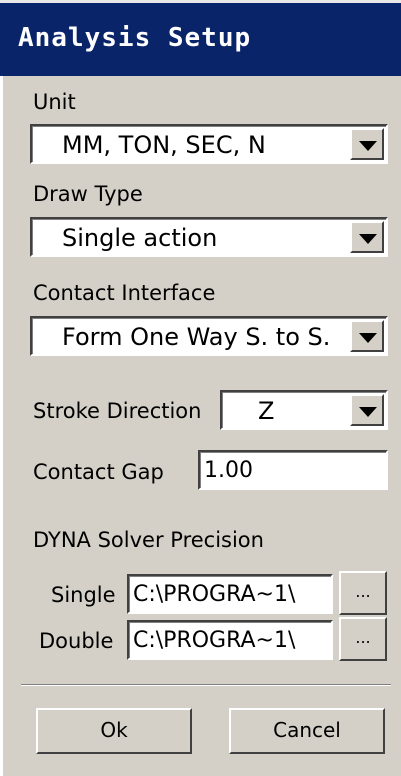 The width and height of the screenshot is (401, 776). What do you see at coordinates (266, 411) in the screenshot?
I see `stroke-direction-value: Z` at bounding box center [266, 411].